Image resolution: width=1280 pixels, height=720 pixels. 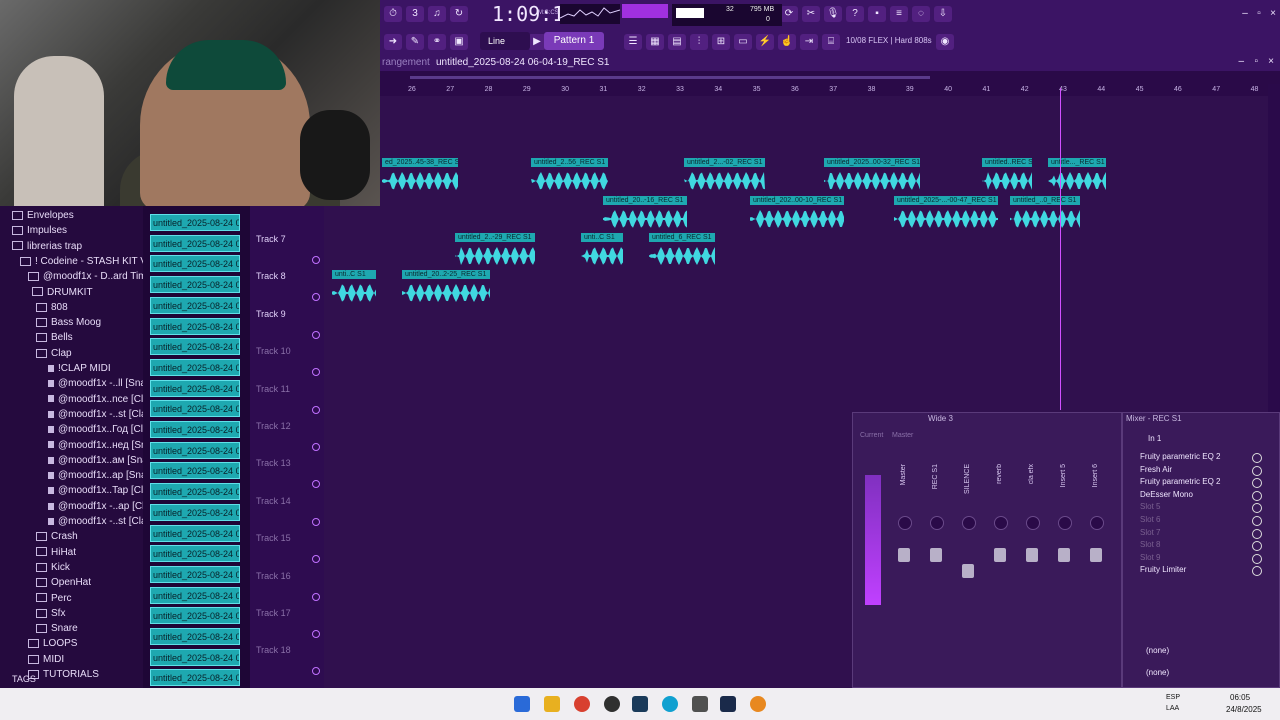 What do you see at coordinates (348, 226) in the screenshot?
I see `audio-clip` at bounding box center [348, 226].